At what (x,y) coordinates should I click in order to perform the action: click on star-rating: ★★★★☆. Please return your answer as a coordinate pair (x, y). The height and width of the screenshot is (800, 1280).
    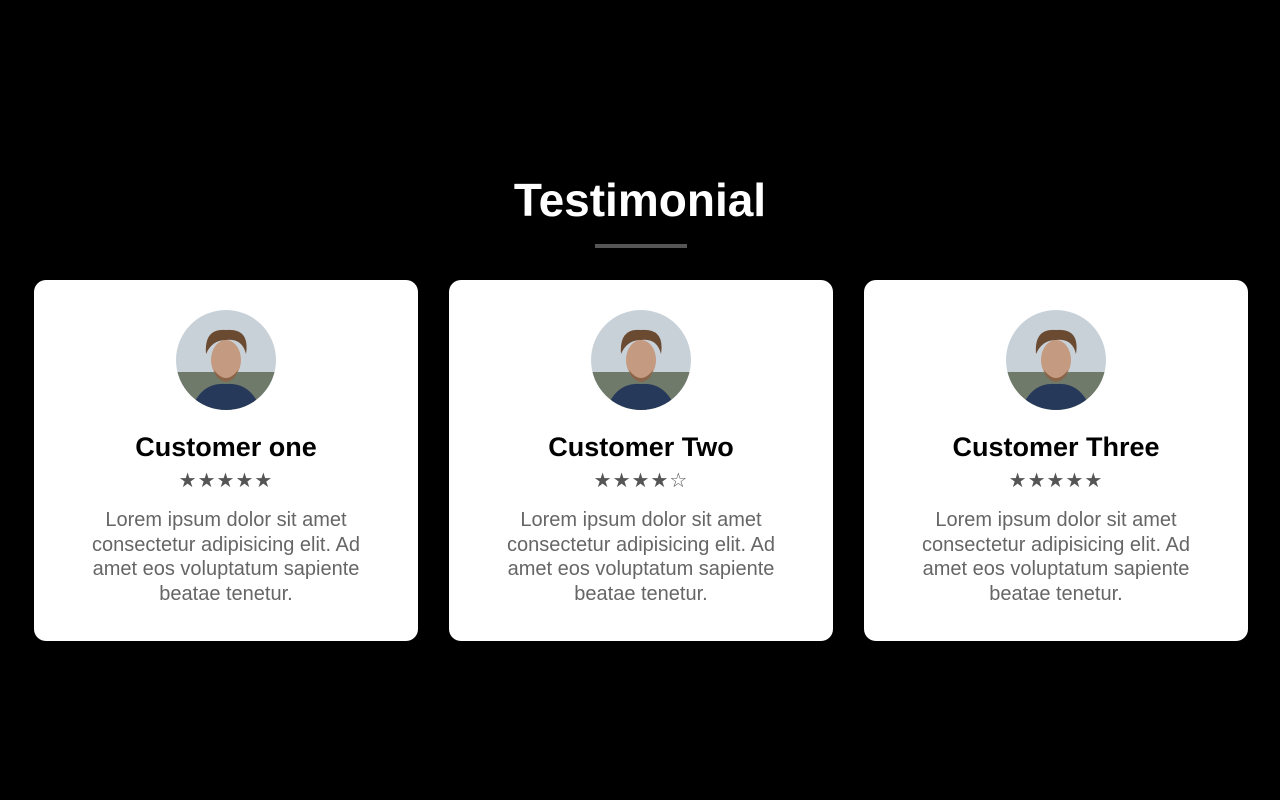
    Looking at the image, I should click on (641, 481).